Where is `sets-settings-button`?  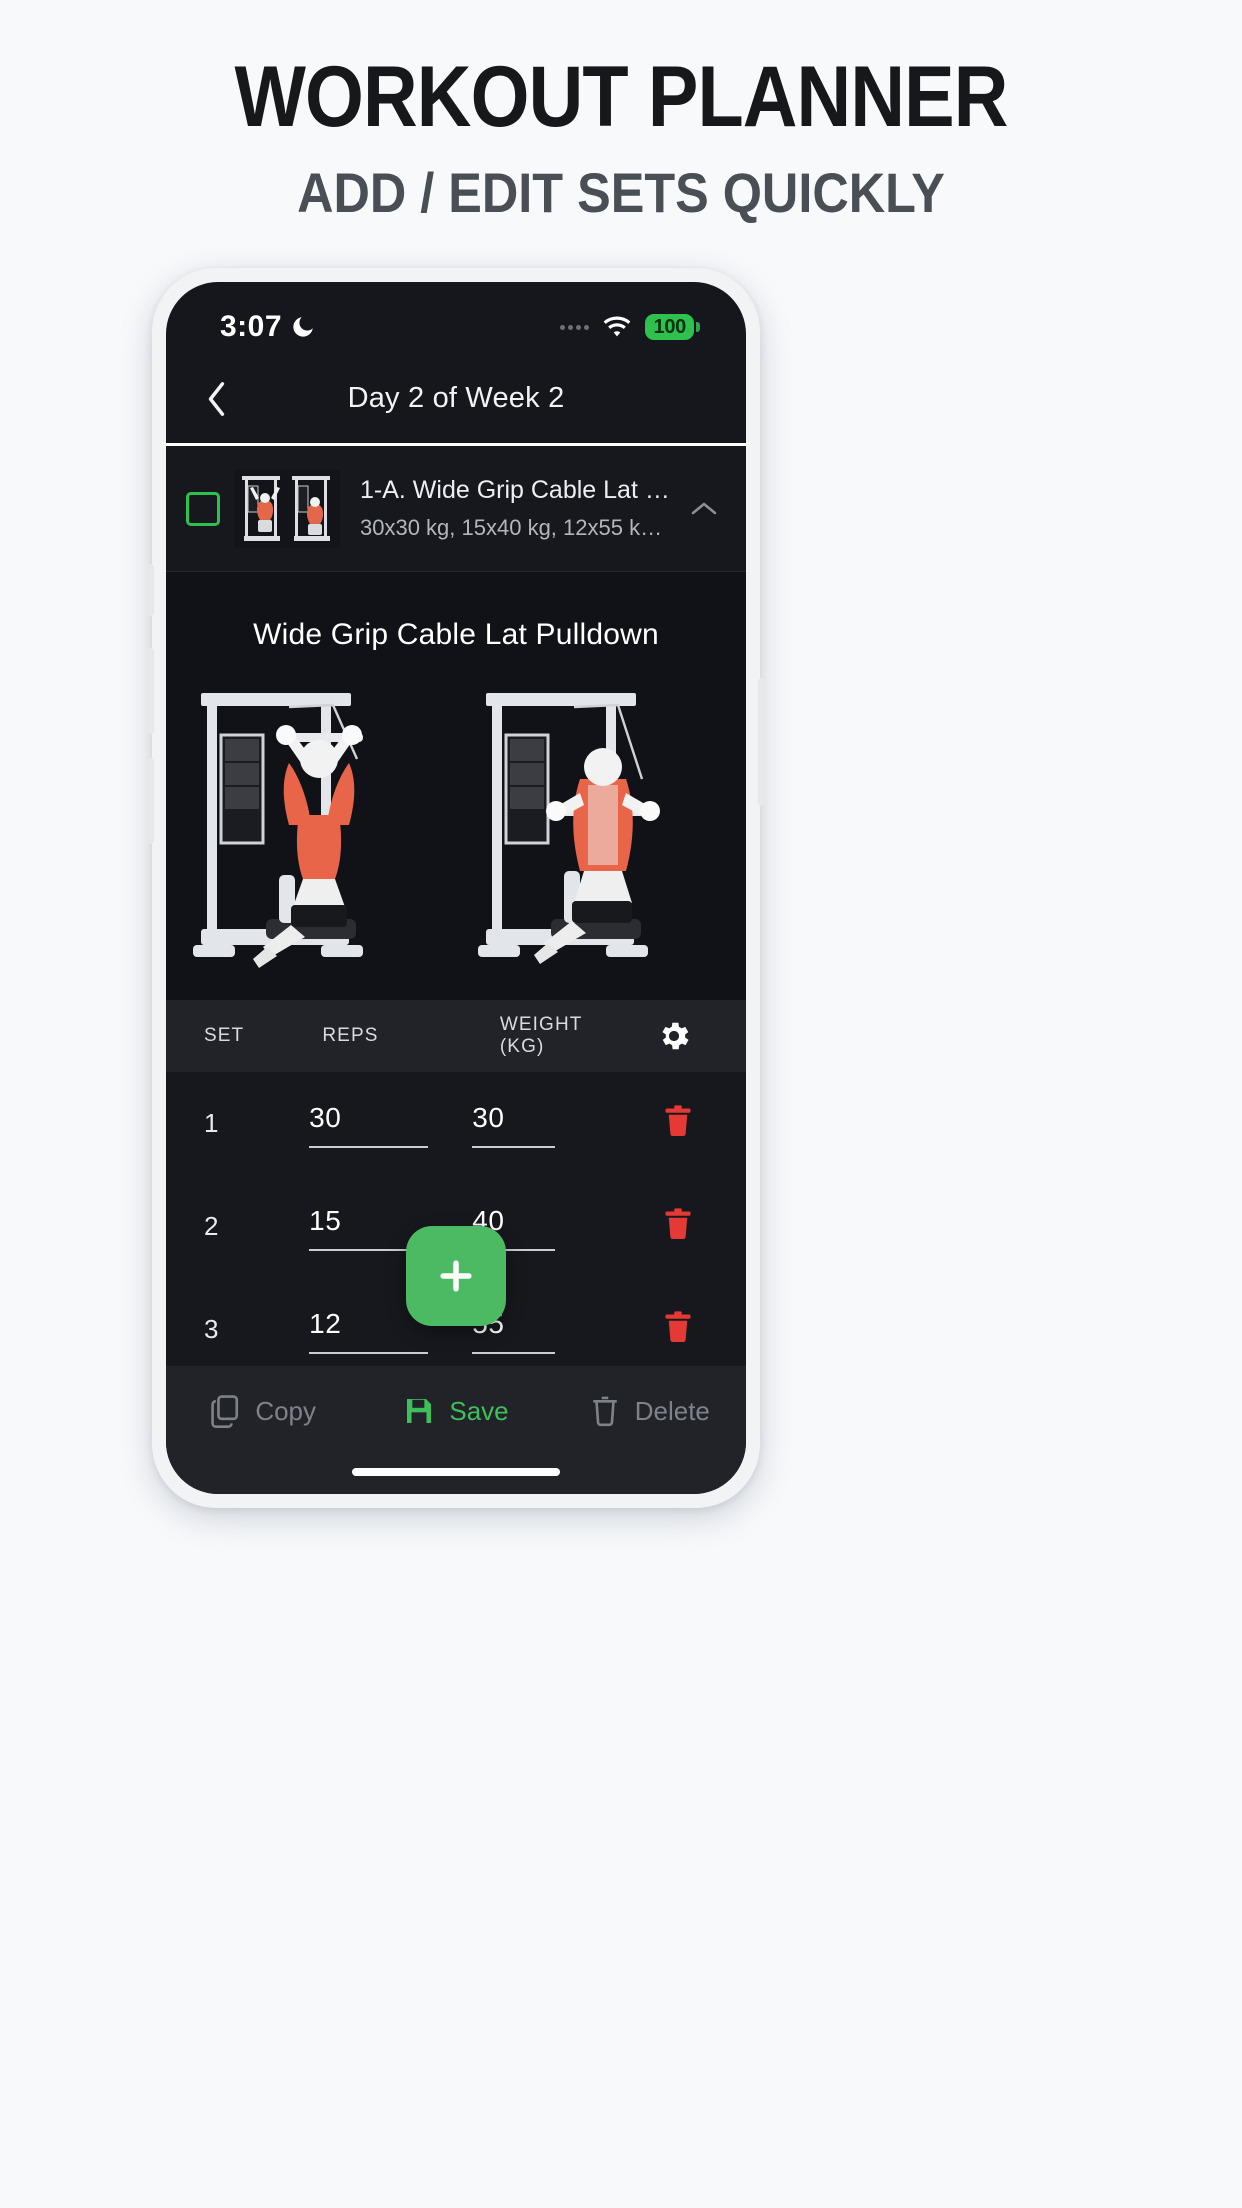
sets-settings-button is located at coordinates (673, 1036).